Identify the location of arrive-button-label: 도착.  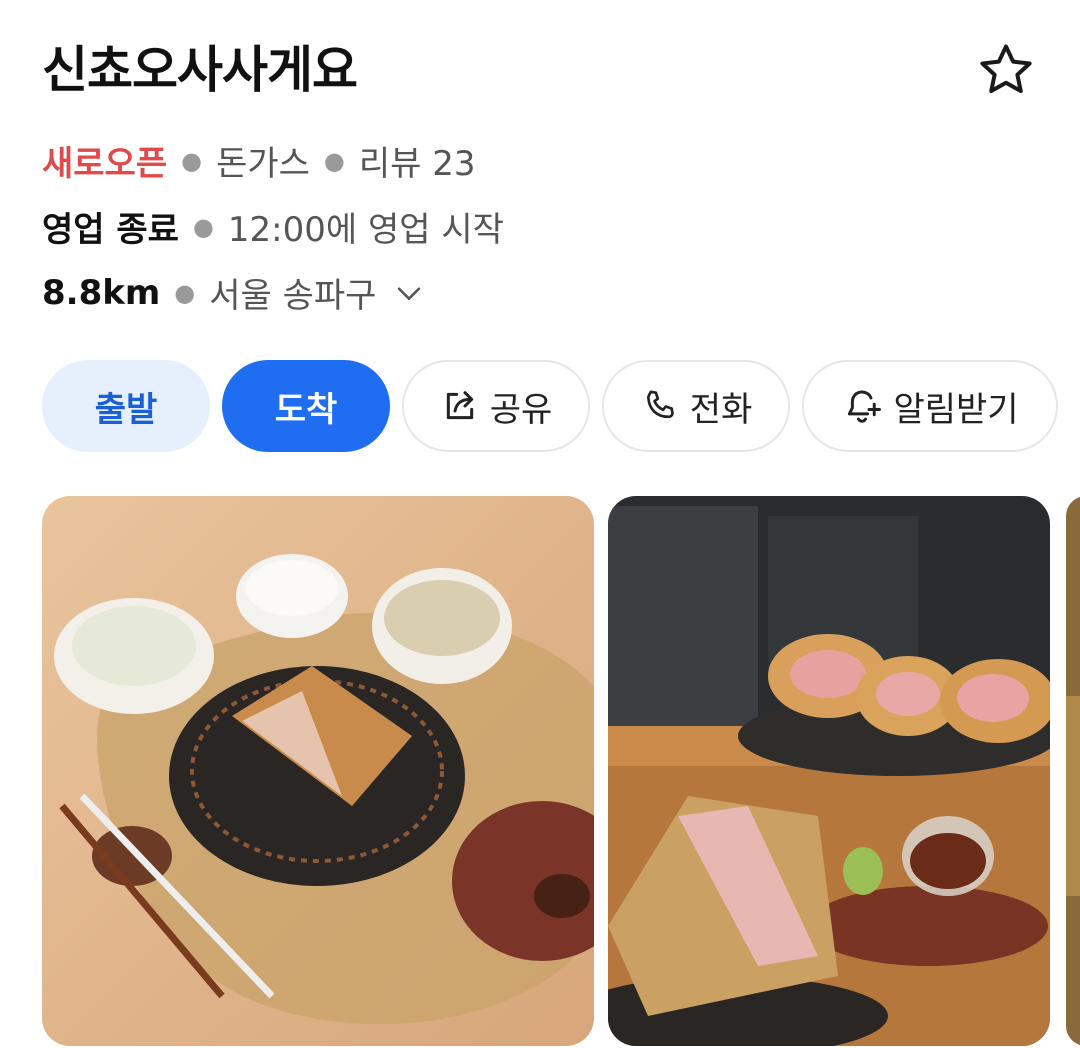
(306, 409).